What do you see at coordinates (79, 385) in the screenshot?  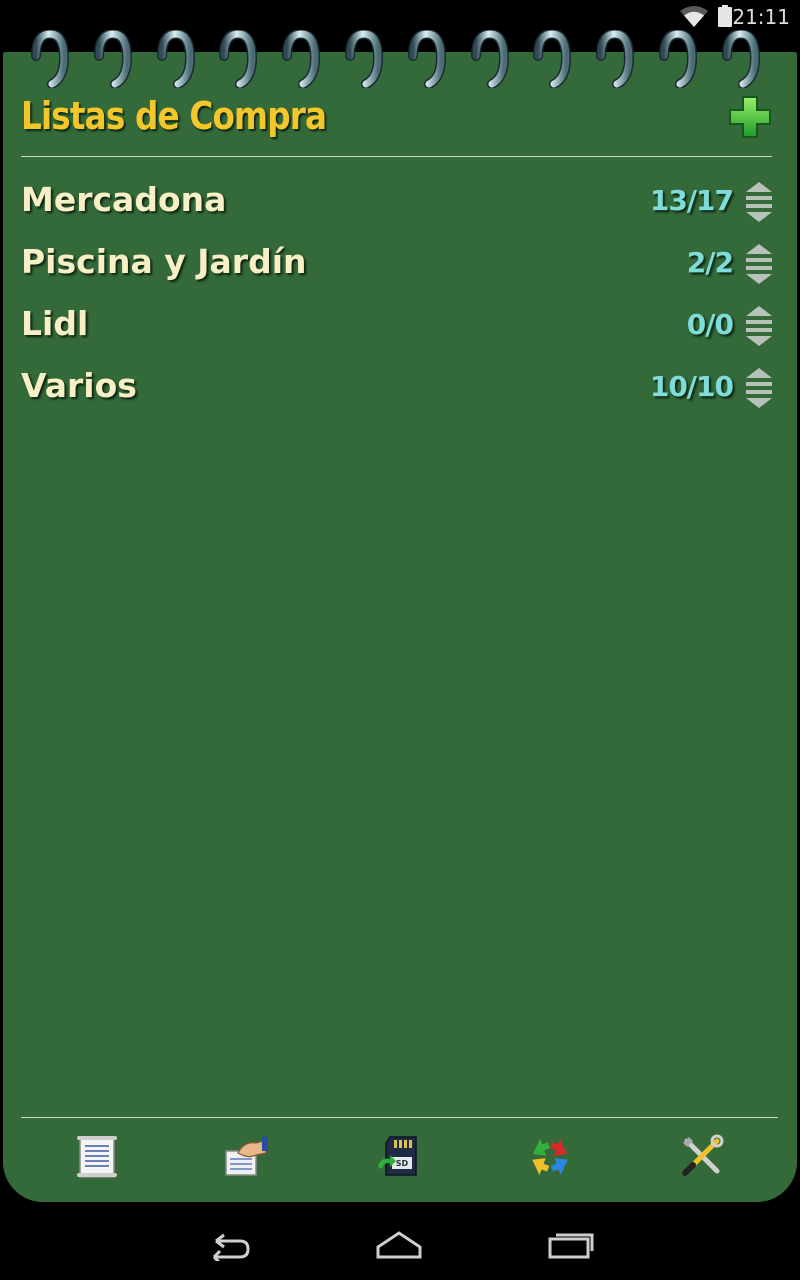 I see `list-name: Varios` at bounding box center [79, 385].